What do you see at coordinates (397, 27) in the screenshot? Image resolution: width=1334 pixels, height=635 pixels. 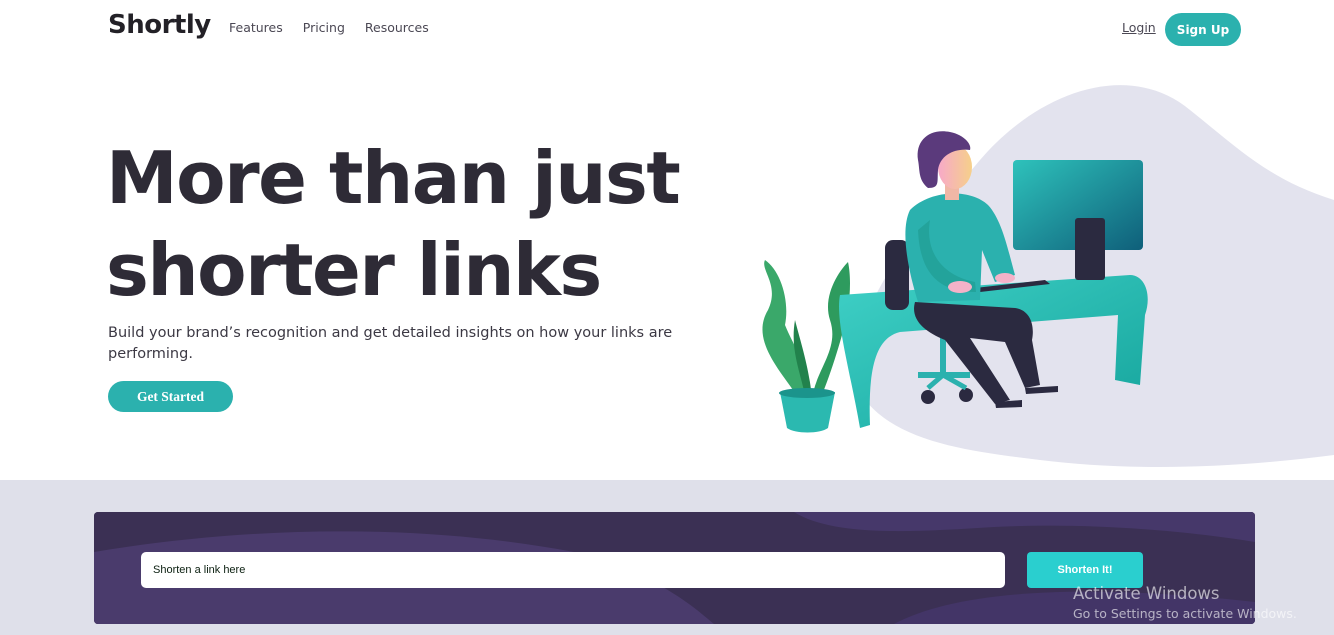 I see `nav-resources-link: Resources` at bounding box center [397, 27].